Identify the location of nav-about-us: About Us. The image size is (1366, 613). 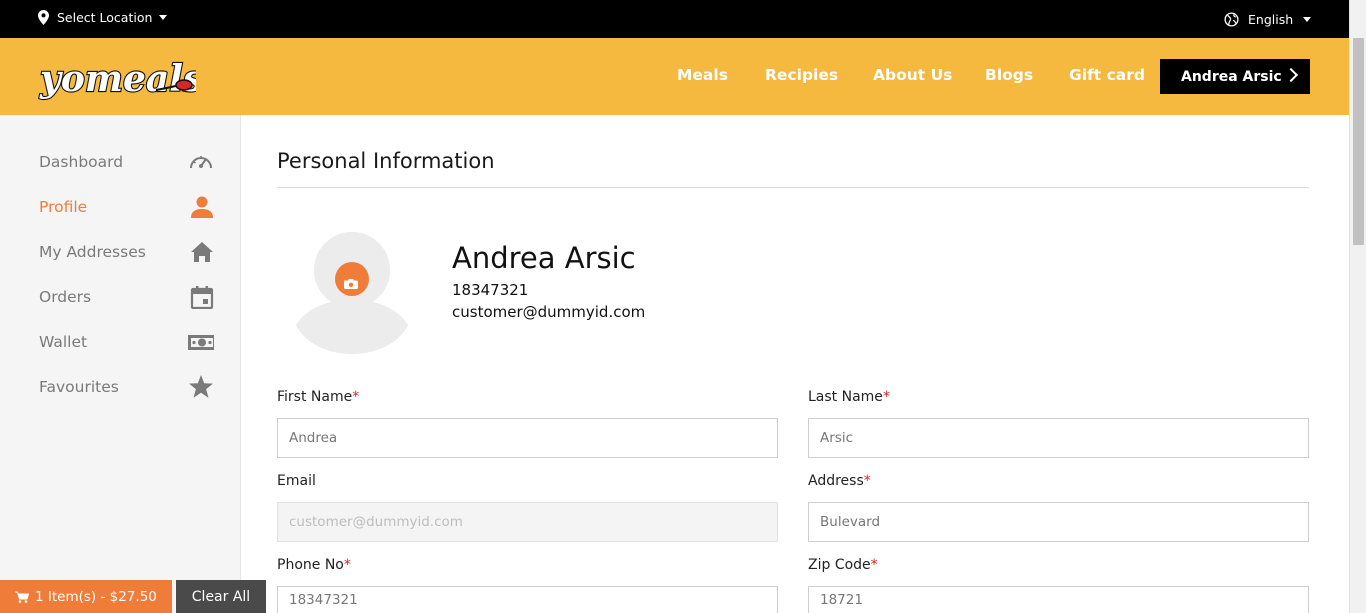
(912, 75).